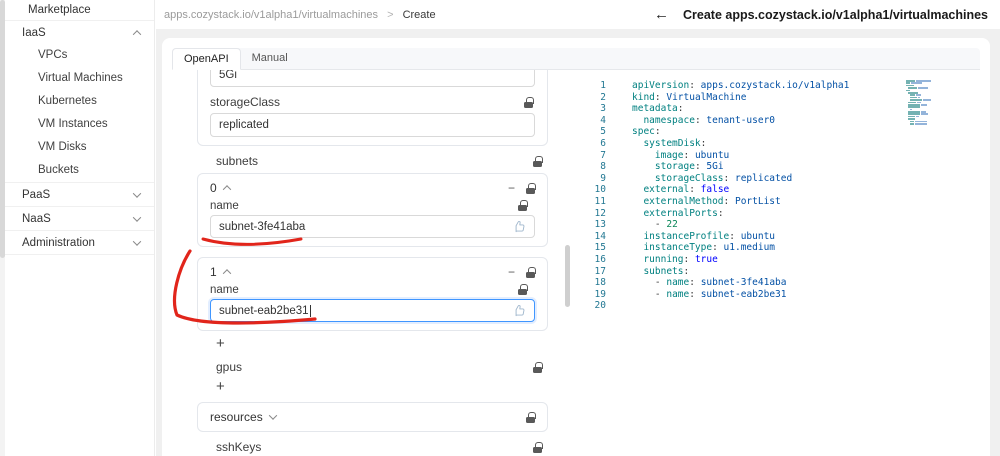 This screenshot has width=1000, height=456. I want to click on sidebar-group-naas: NaaS, so click(79, 218).